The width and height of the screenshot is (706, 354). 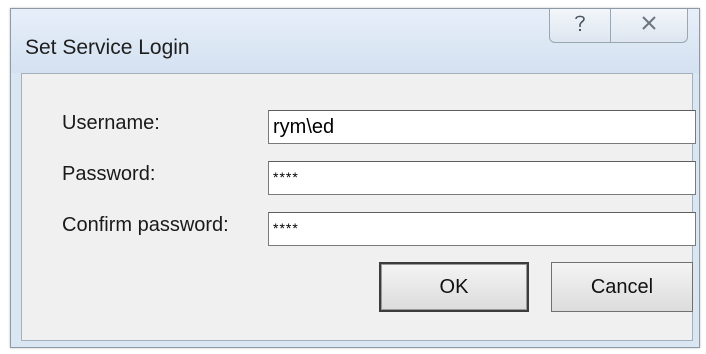 What do you see at coordinates (454, 287) in the screenshot?
I see `ok-button: OK` at bounding box center [454, 287].